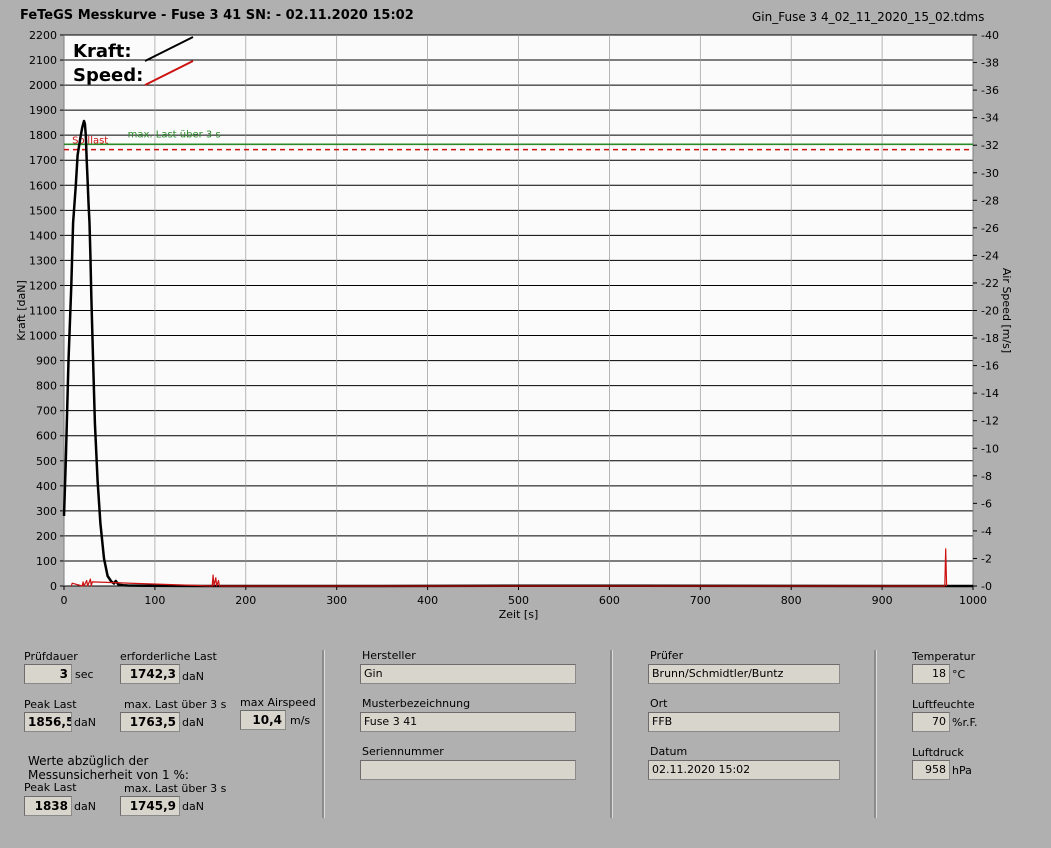 This screenshot has width=1051, height=848. I want to click on max-airspeed-field: 10,4, so click(263, 720).